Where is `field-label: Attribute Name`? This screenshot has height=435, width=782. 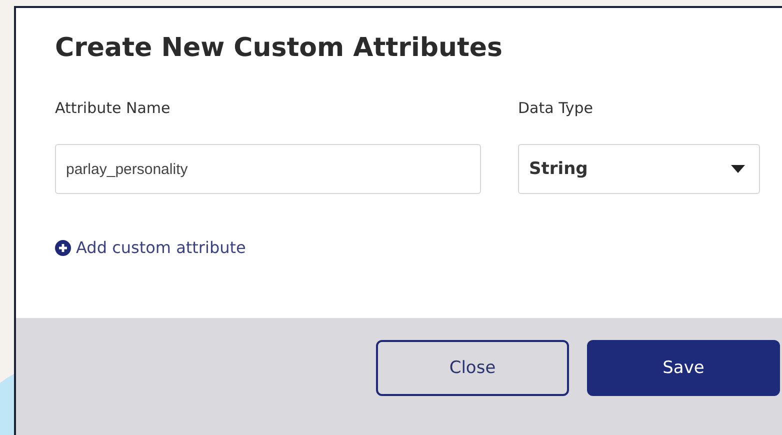
field-label: Attribute Name is located at coordinates (113, 108).